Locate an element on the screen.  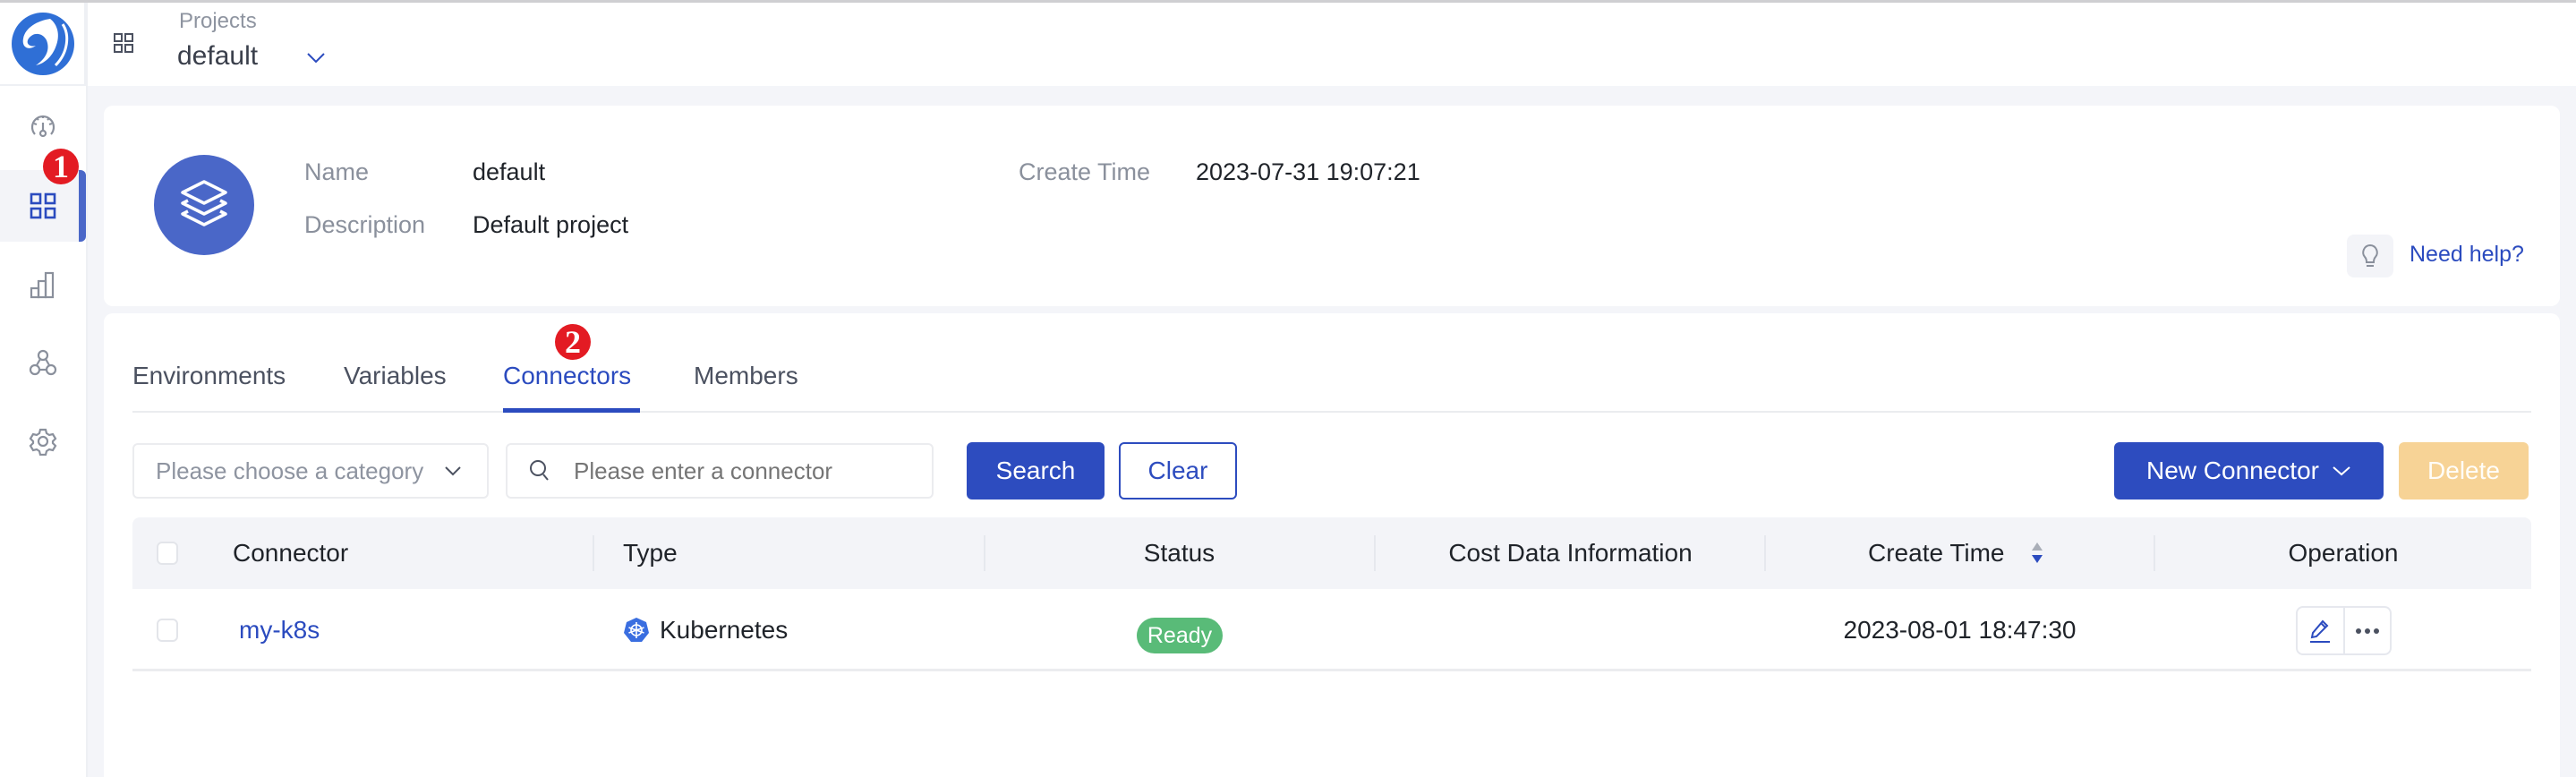
sidebar-item-cost is located at coordinates (43, 284).